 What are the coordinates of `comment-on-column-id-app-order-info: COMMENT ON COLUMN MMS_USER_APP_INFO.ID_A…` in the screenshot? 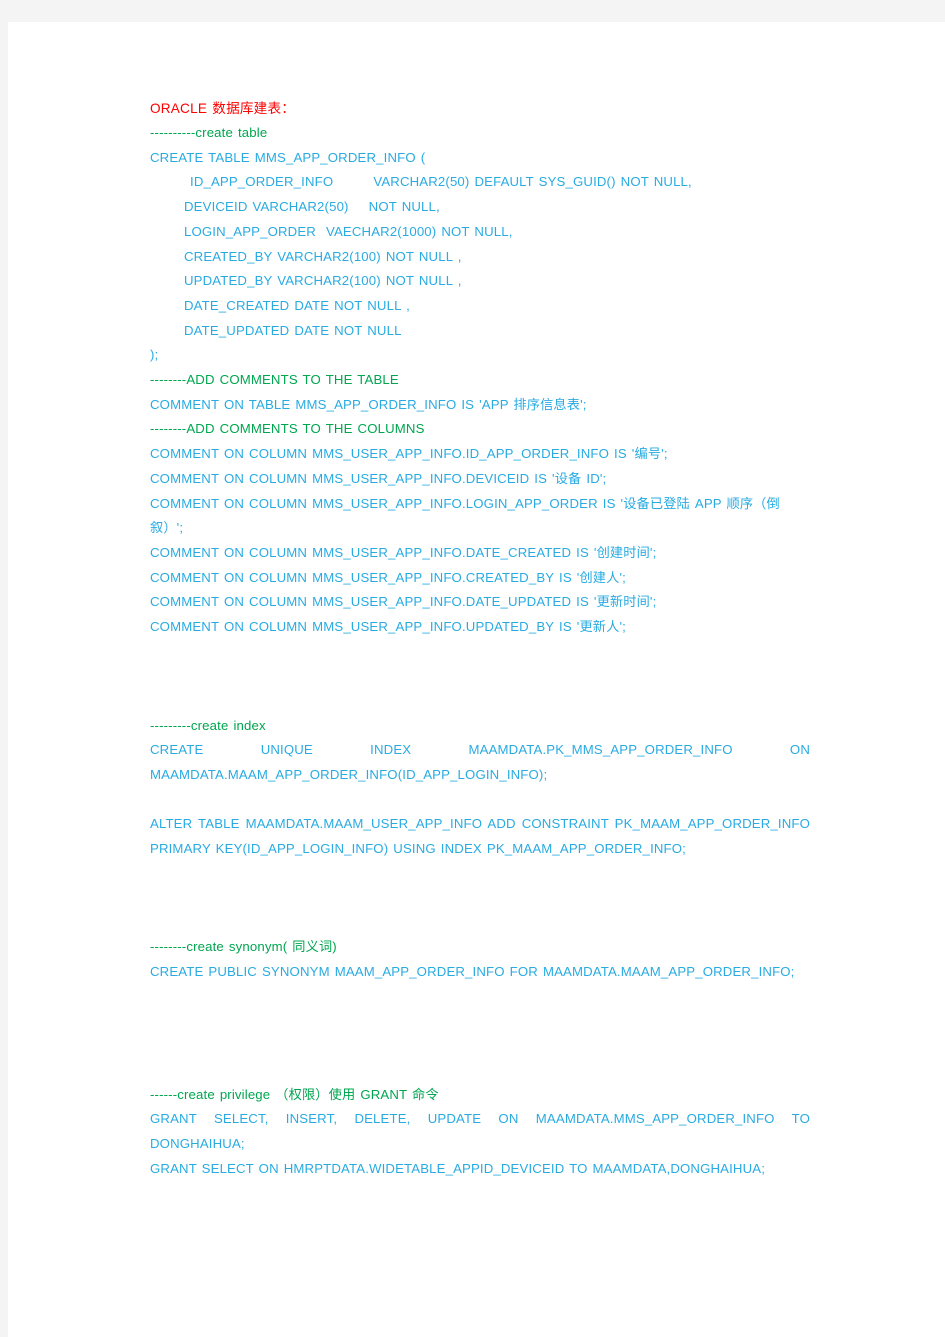 It's located at (409, 454).